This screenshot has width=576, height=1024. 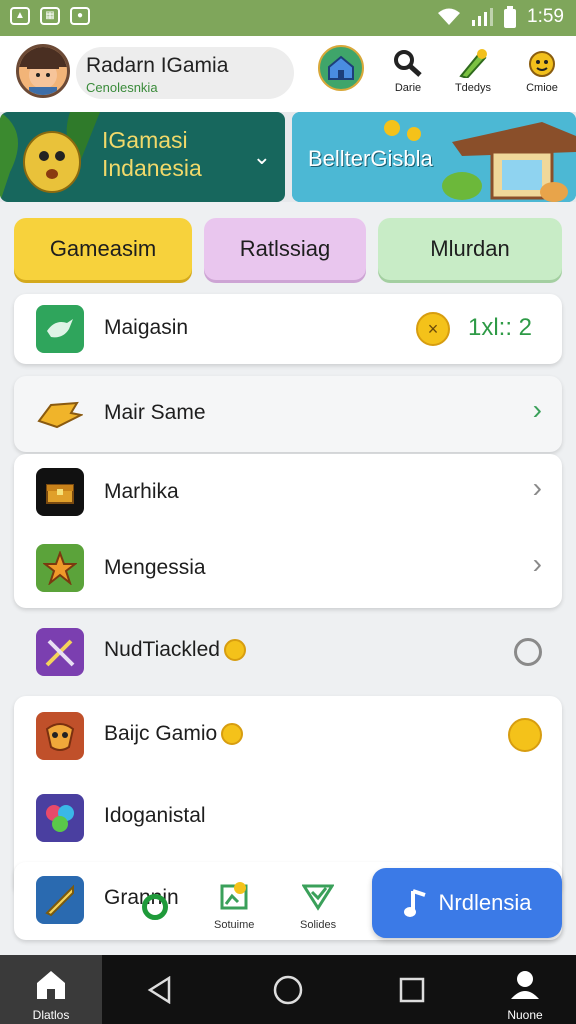 I want to click on battery-icon, so click(x=510, y=17).